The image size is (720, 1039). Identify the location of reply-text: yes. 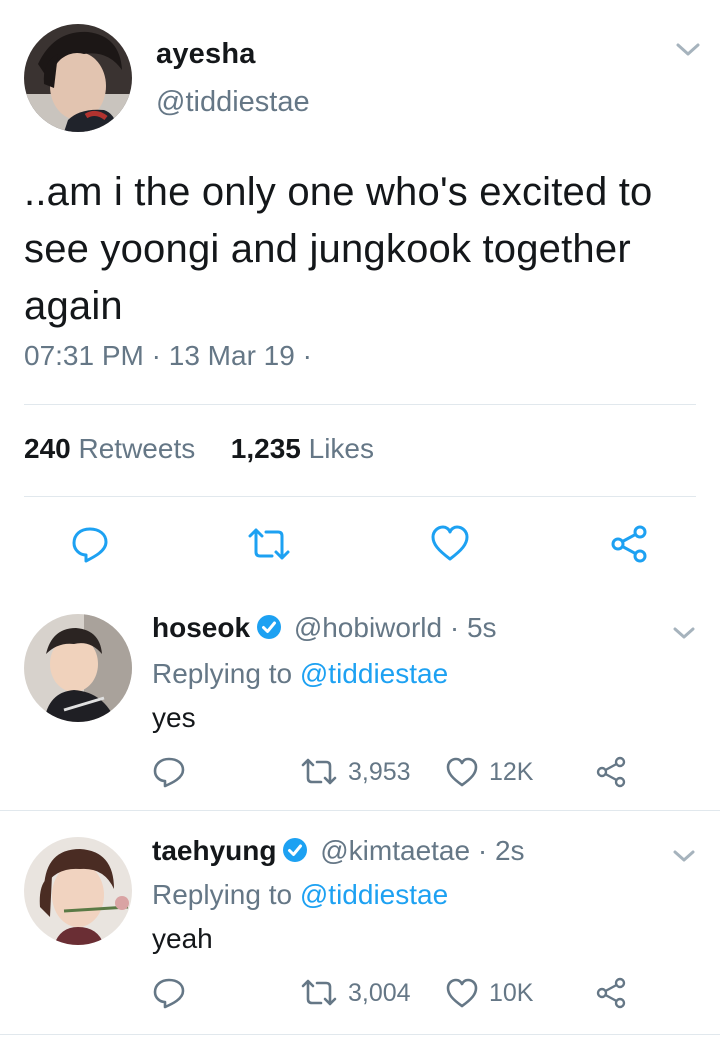
(174, 717).